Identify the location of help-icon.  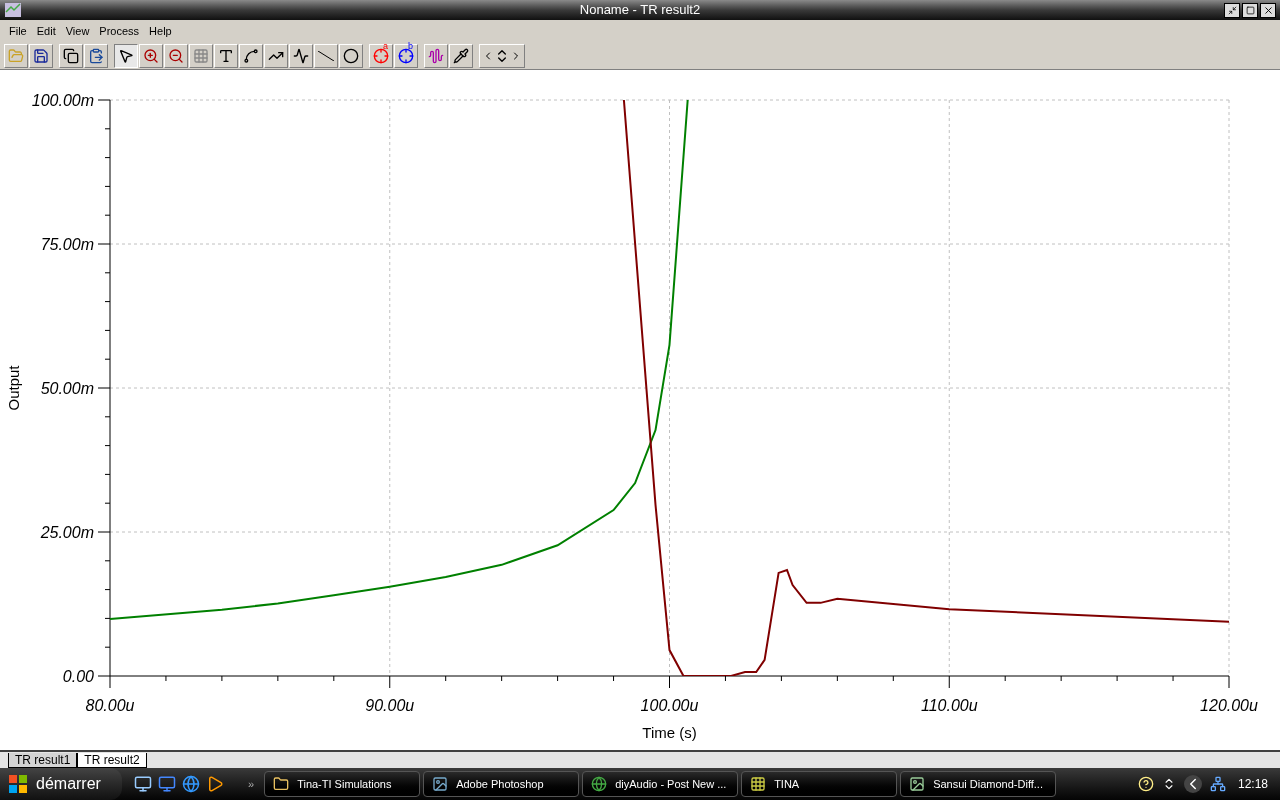
(1145, 784).